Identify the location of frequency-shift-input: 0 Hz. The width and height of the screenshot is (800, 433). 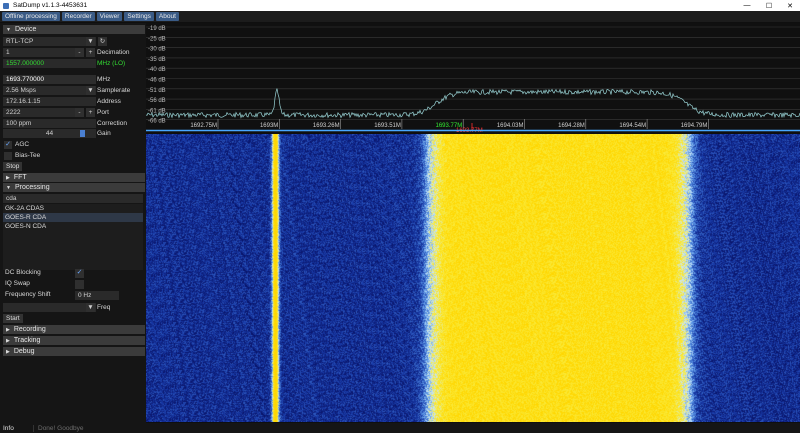
(97, 295).